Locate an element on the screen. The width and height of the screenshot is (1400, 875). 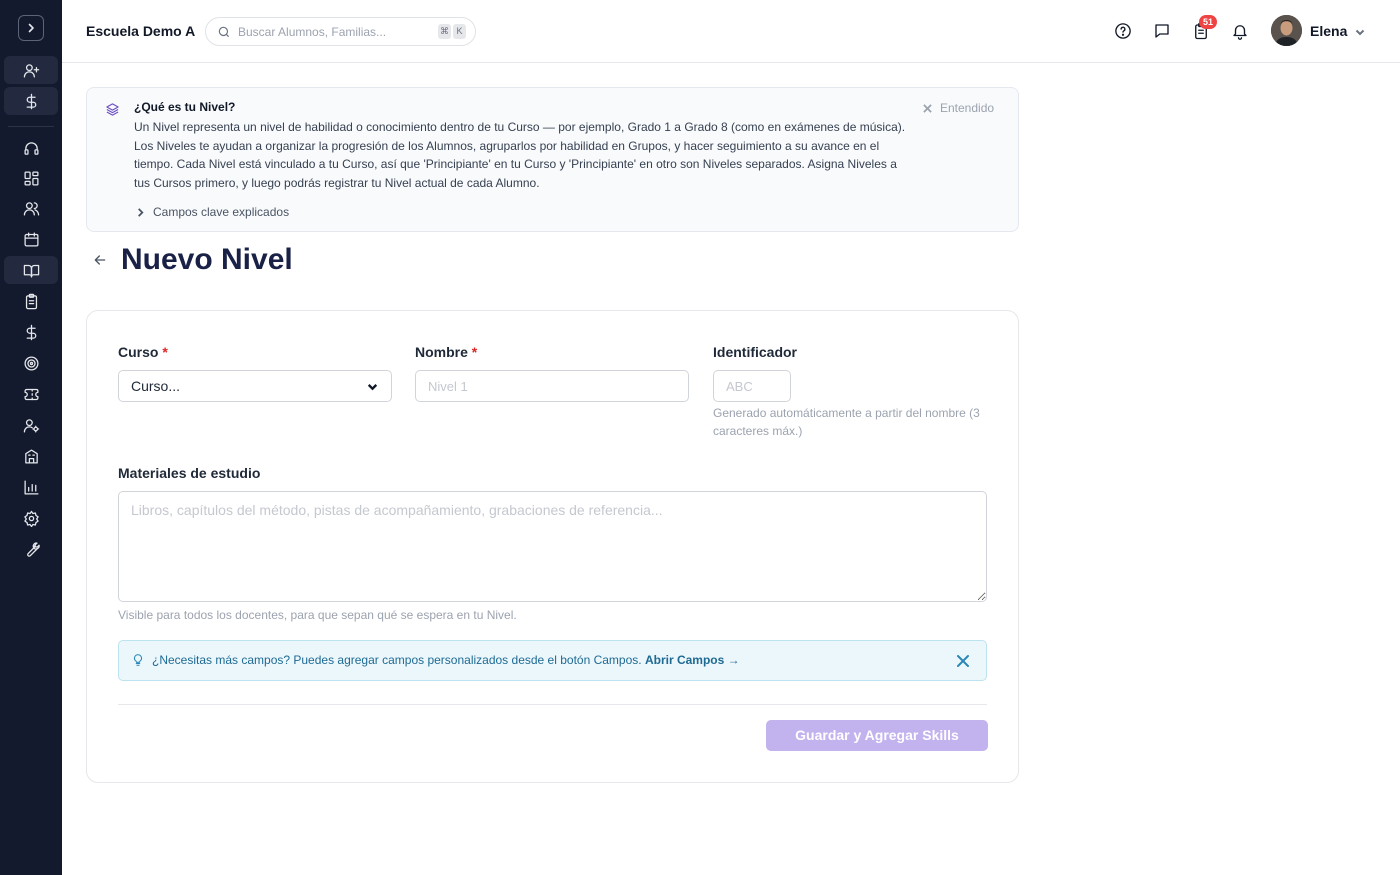
sidebar-item-school is located at coordinates (31, 456).